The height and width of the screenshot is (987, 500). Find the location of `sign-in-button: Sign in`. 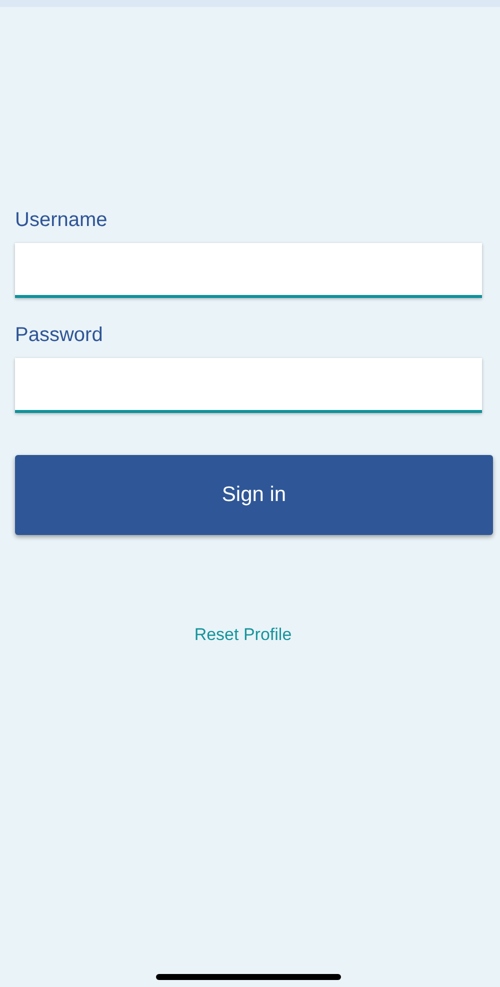

sign-in-button: Sign in is located at coordinates (254, 495).